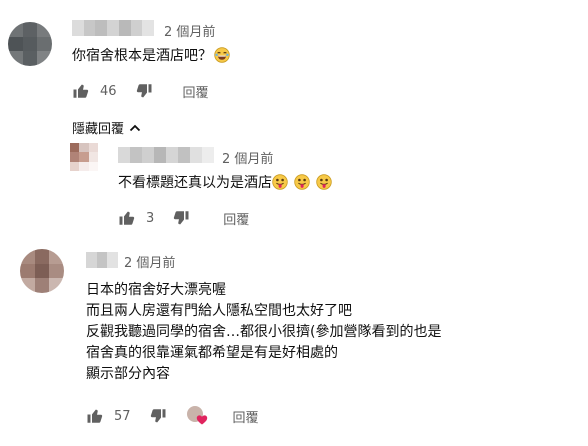 The image size is (588, 446). What do you see at coordinates (150, 218) in the screenshot?
I see `like-count: 3` at bounding box center [150, 218].